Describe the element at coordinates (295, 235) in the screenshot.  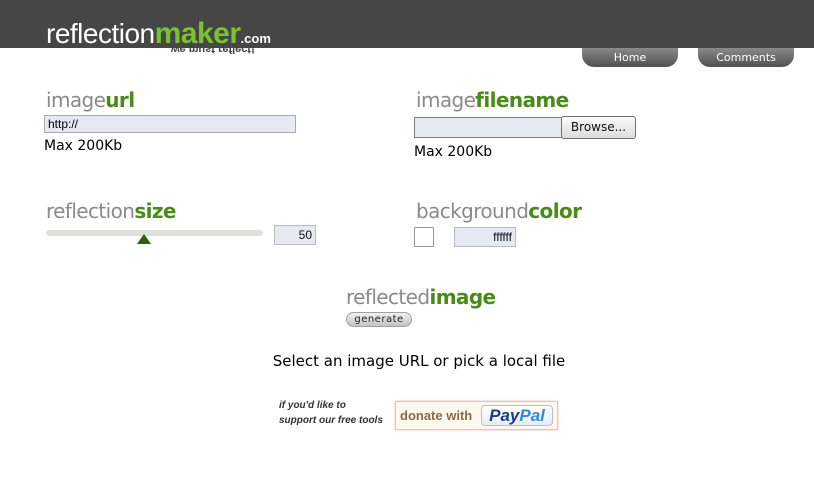
I see `reflection-size-value: 50` at that location.